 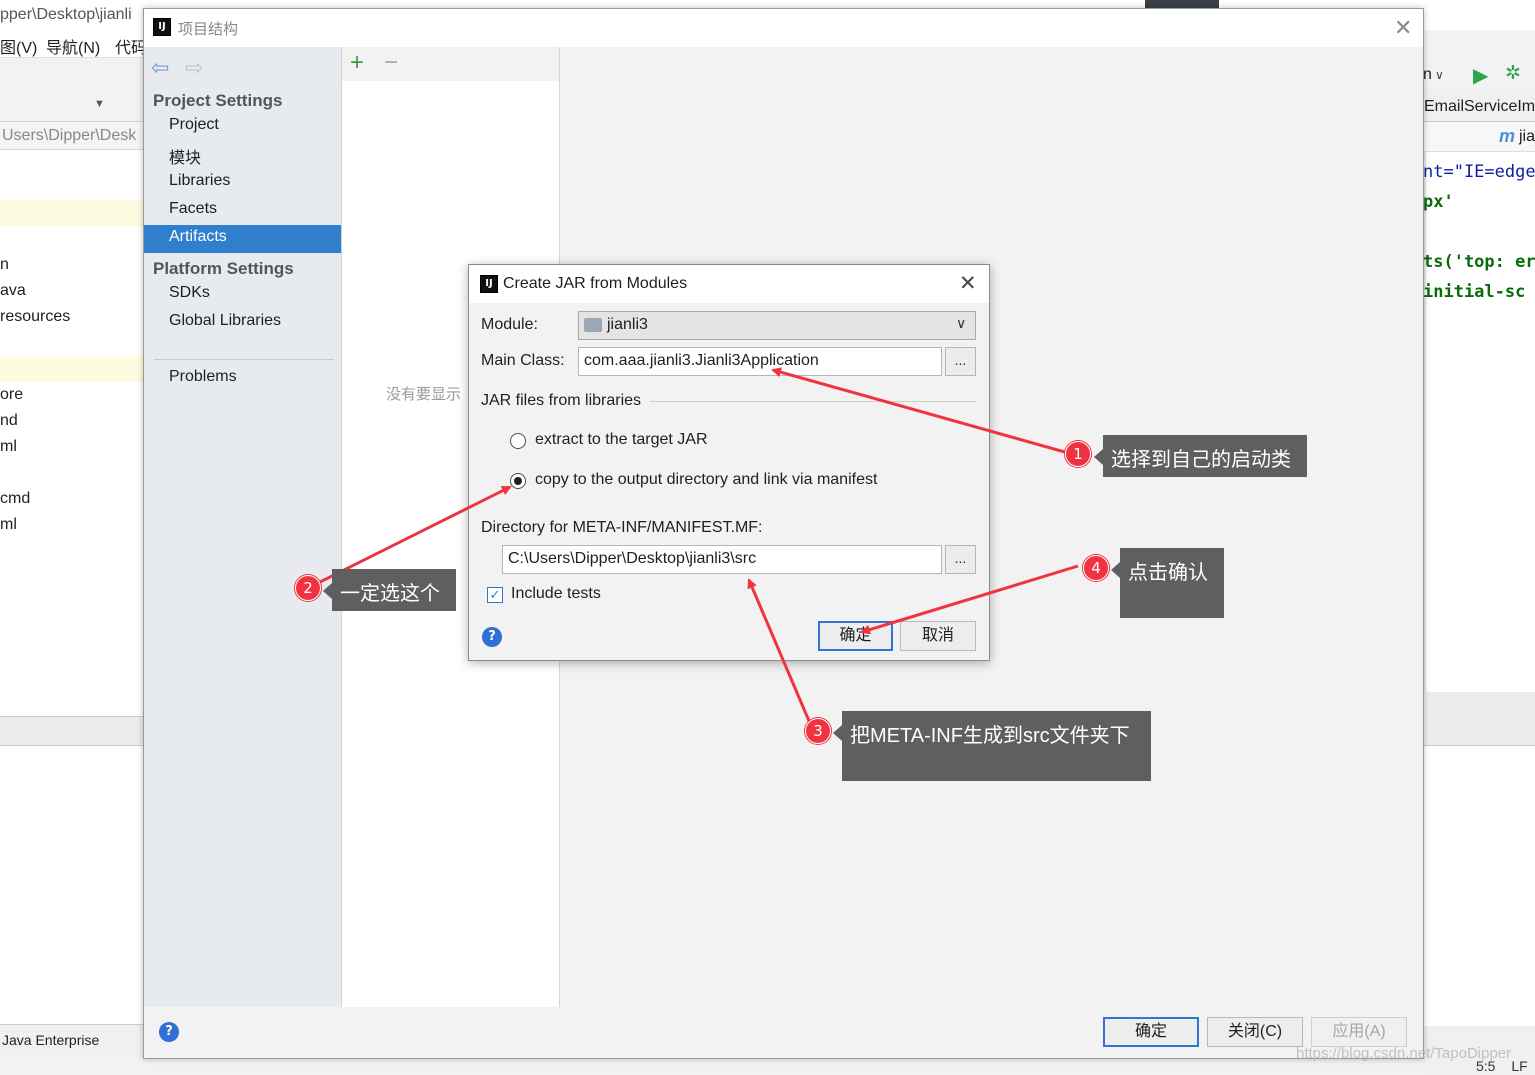 I want to click on annotation-badge-4: 4, so click(x=1096, y=568).